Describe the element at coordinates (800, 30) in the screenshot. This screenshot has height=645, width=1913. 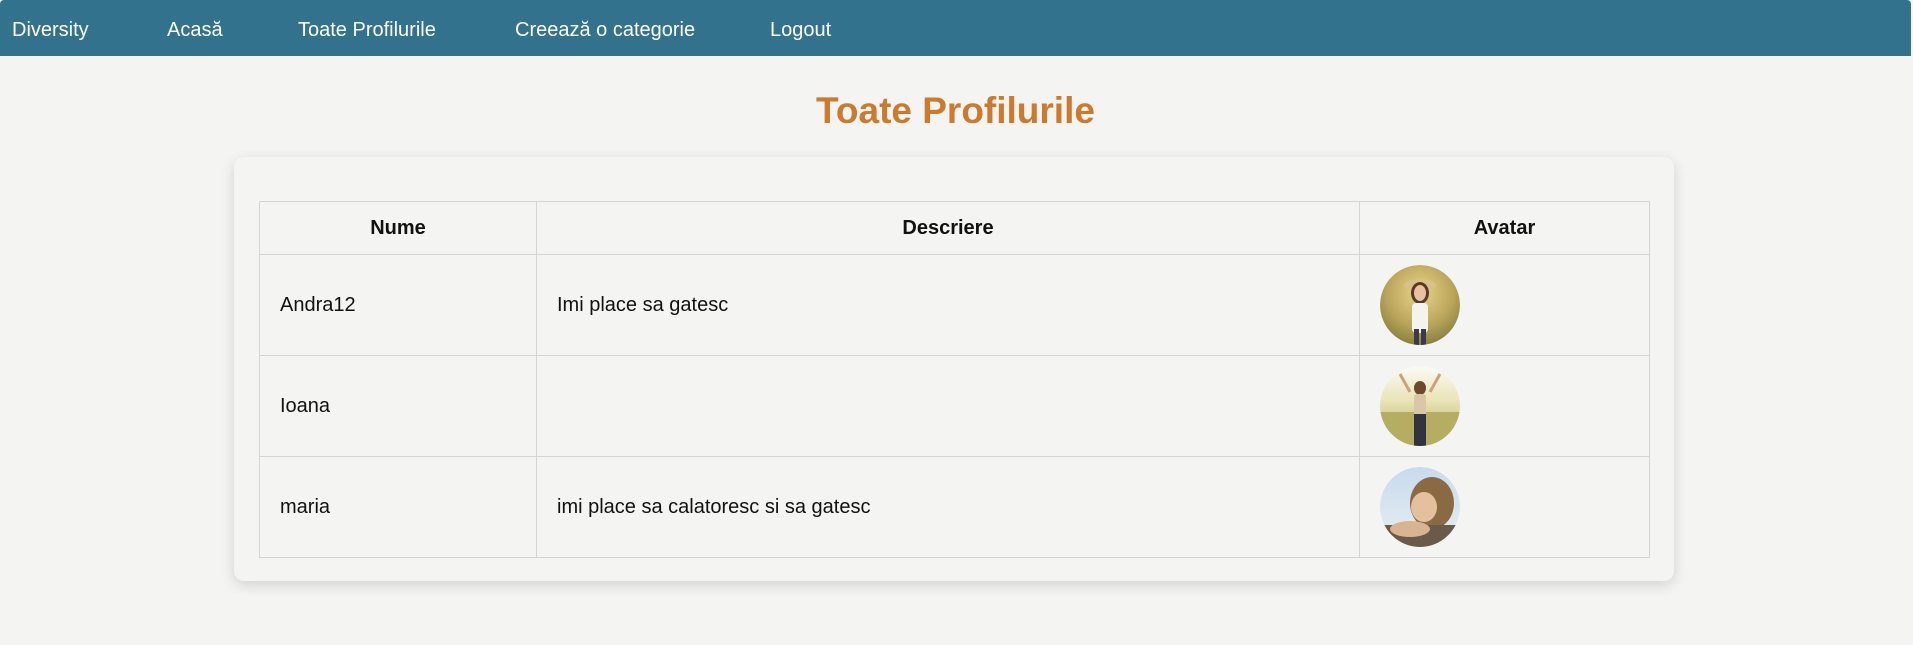
I see `nav-logout-link: Logout` at that location.